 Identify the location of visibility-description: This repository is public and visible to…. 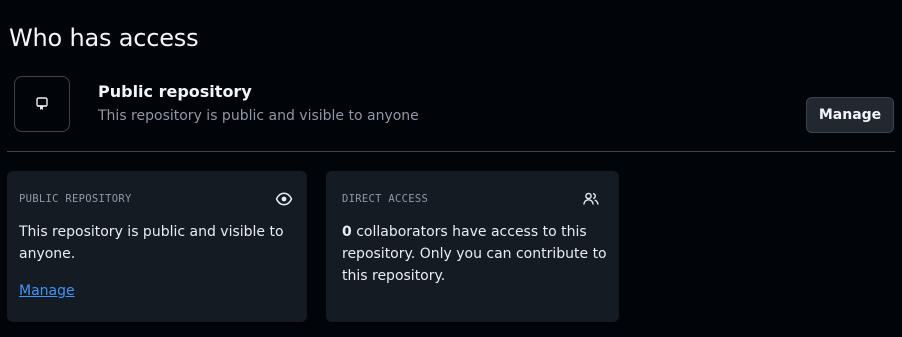
(258, 116).